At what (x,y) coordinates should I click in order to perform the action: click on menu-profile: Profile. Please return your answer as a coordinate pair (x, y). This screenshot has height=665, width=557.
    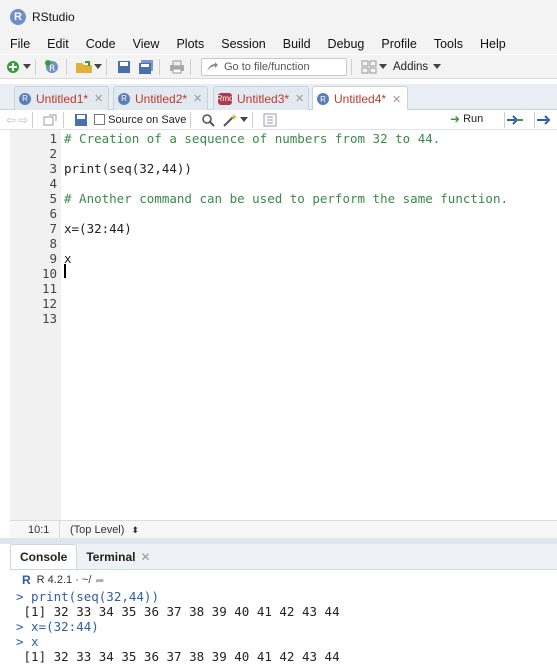
    Looking at the image, I should click on (398, 44).